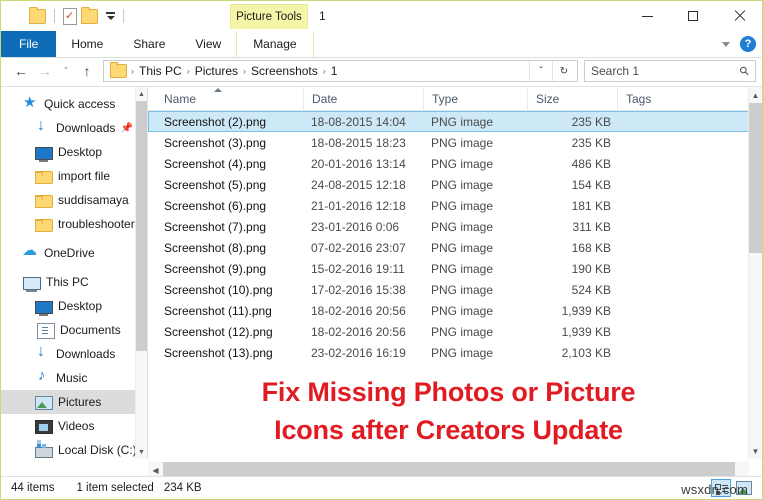 The width and height of the screenshot is (763, 500). What do you see at coordinates (74, 378) in the screenshot?
I see `sidebar-item-music: Music` at bounding box center [74, 378].